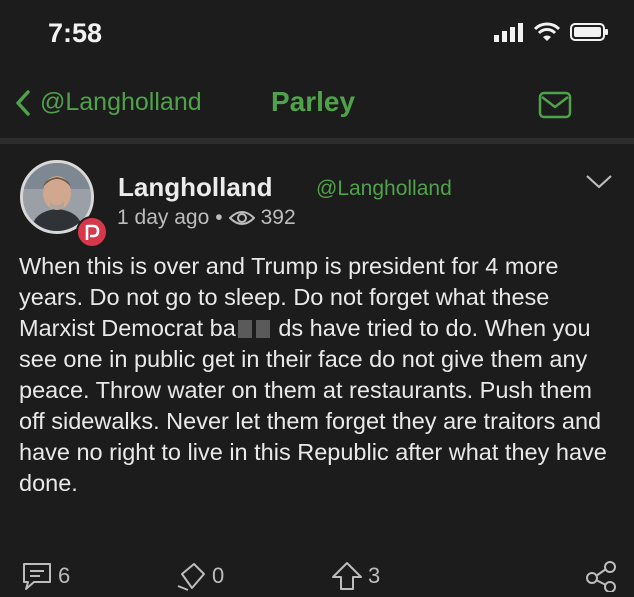 This screenshot has width=634, height=597. What do you see at coordinates (75, 33) in the screenshot?
I see `status-time: 7:58` at bounding box center [75, 33].